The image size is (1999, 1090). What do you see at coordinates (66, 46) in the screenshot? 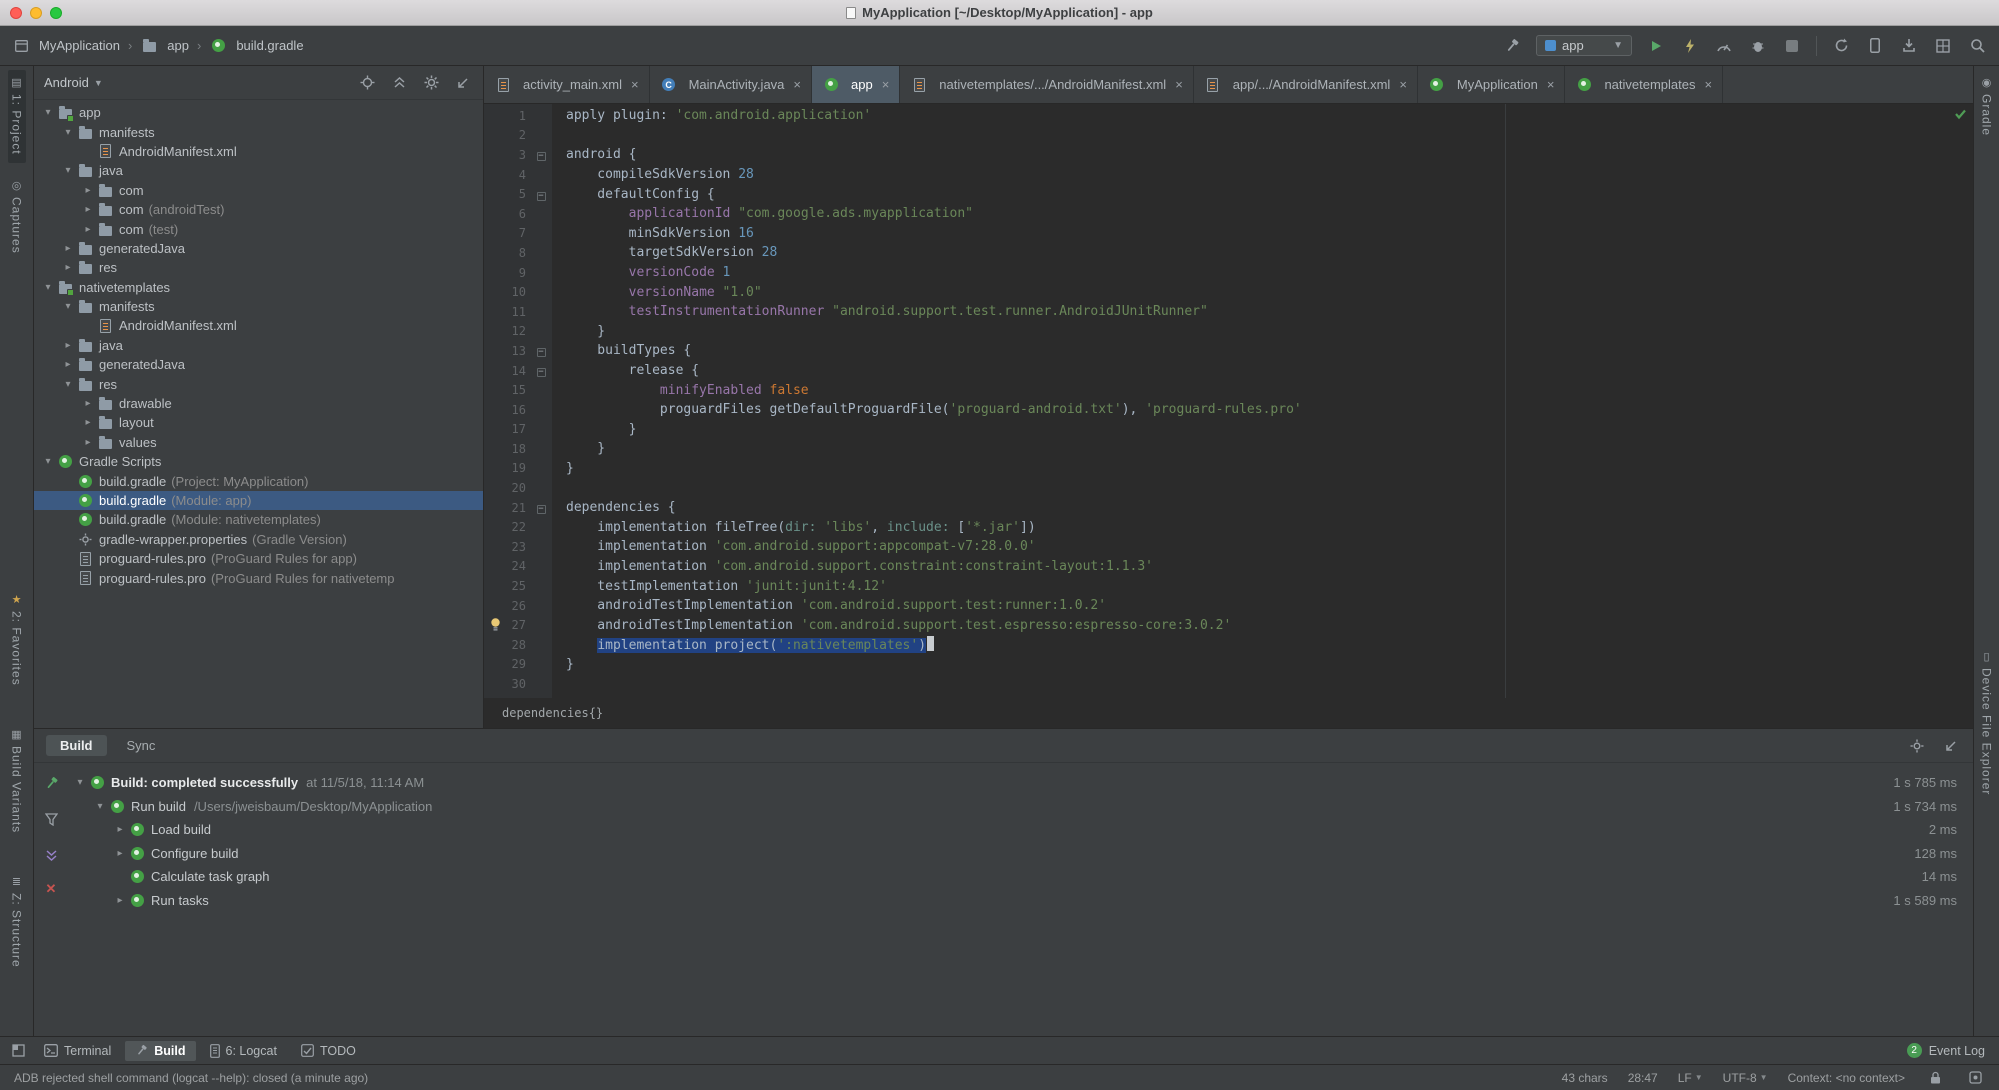
I see `breadcrumb-item-myapplication: MyApplication` at bounding box center [66, 46].